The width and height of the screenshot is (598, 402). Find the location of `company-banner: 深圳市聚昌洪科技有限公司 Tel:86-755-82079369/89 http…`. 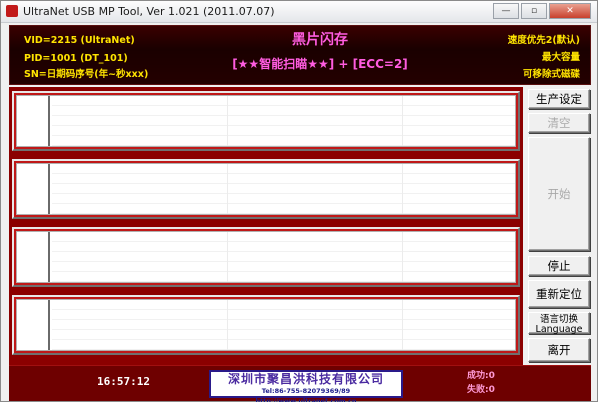

company-banner: 深圳市聚昌洪科技有限公司 Tel:86-755-82079369/89 http… is located at coordinates (306, 386).